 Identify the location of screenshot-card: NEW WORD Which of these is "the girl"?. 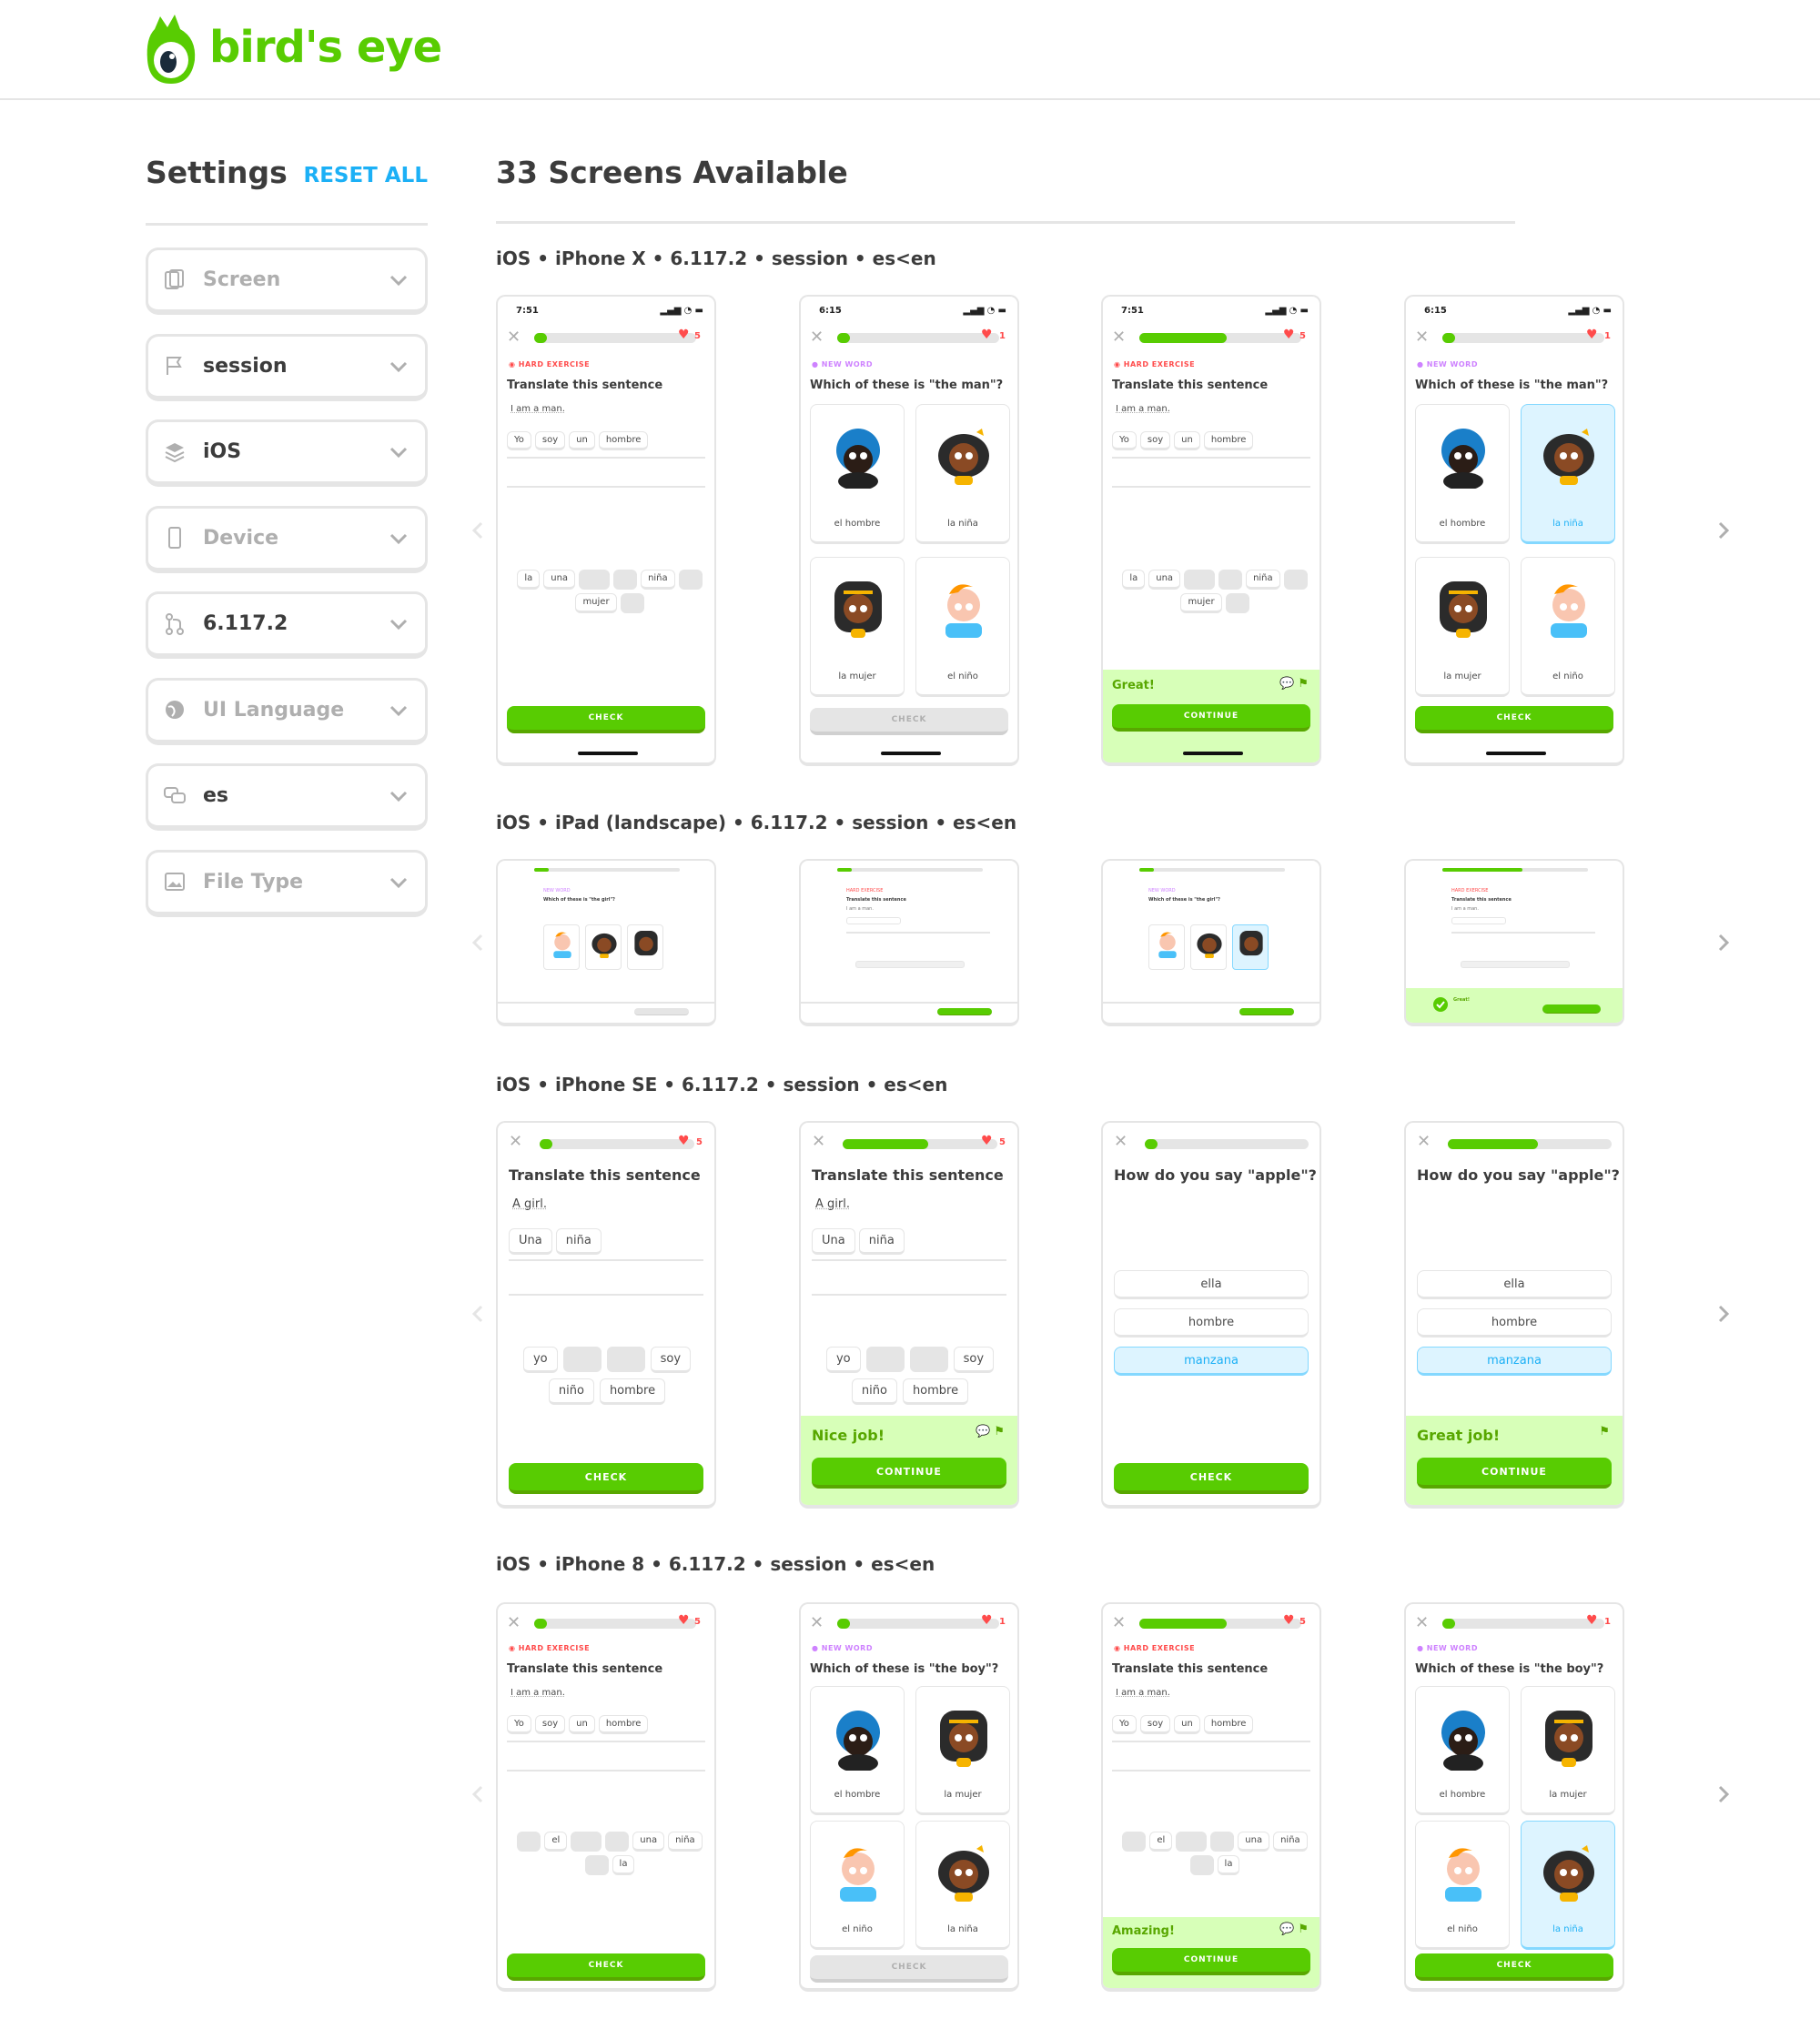
(606, 943).